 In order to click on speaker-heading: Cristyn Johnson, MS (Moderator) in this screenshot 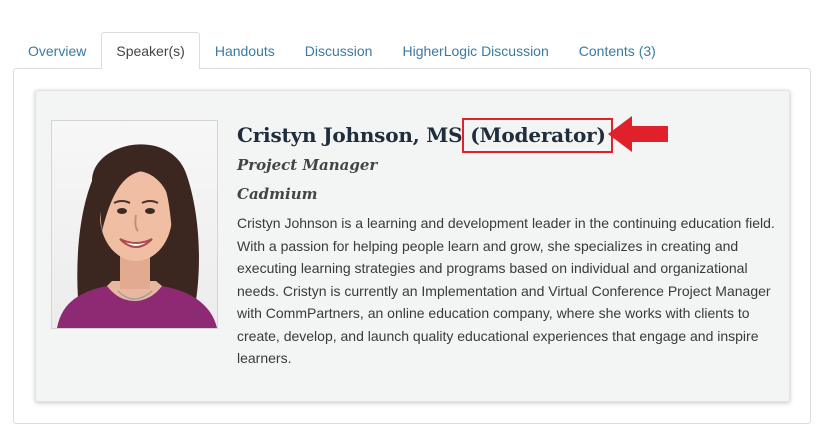, I will do `click(425, 135)`.